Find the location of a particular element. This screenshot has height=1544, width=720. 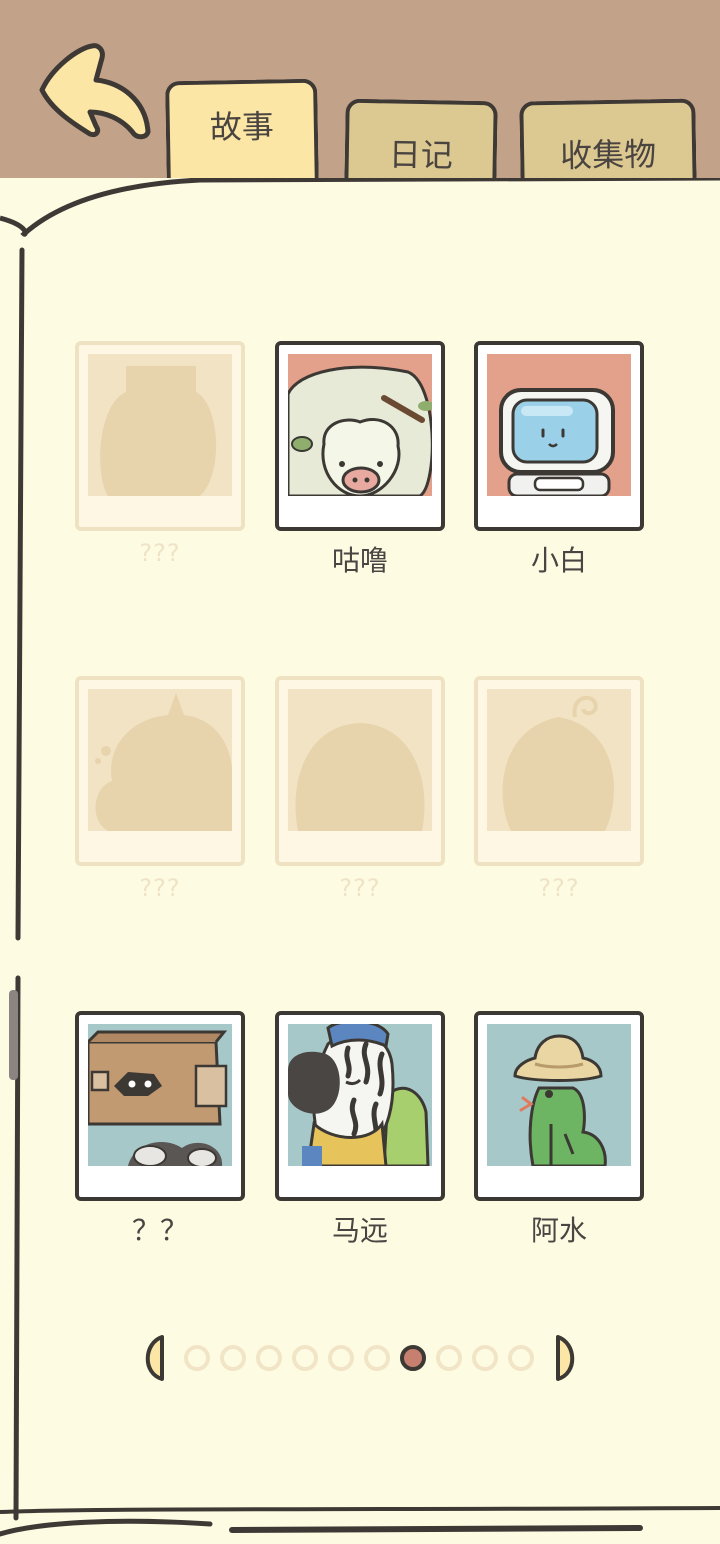

character-name: 小白 is located at coordinates (558, 560).